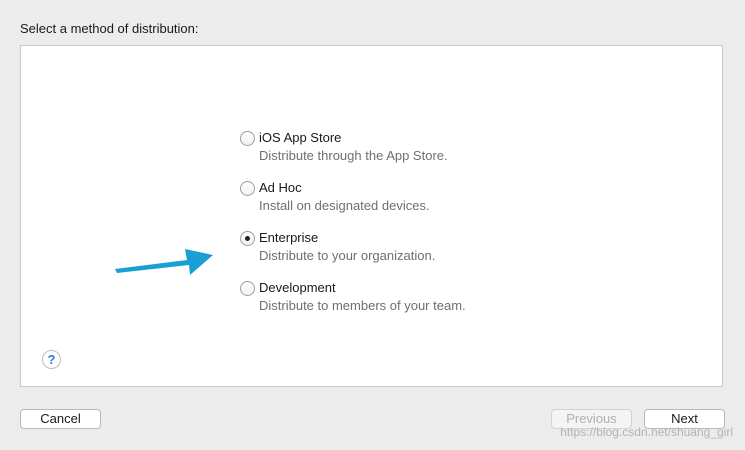  I want to click on radio-development, so click(247, 288).